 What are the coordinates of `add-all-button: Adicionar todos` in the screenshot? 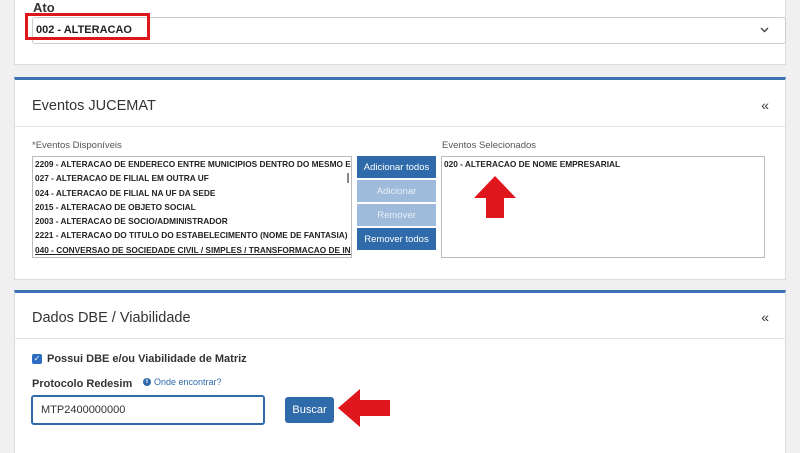 It's located at (396, 167).